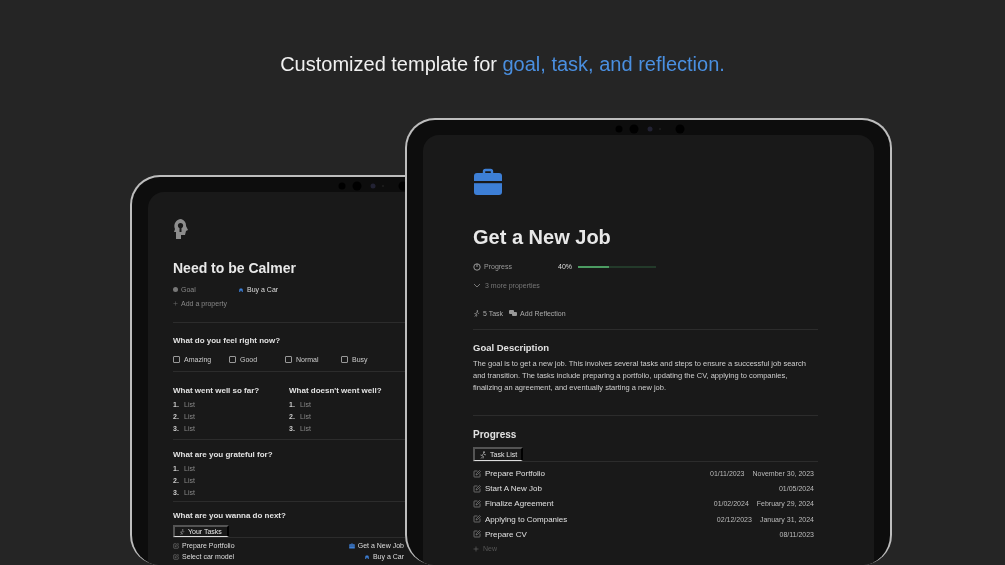 The height and width of the screenshot is (565, 1005). What do you see at coordinates (223, 455) in the screenshot?
I see `question-heading: What are you grateful for?` at bounding box center [223, 455].